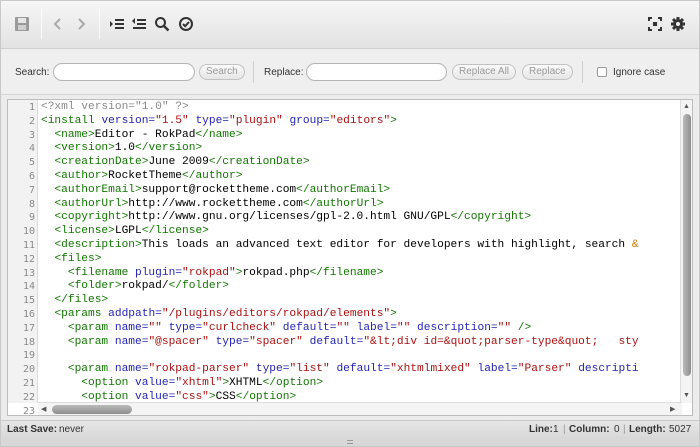 The image size is (700, 447). I want to click on search-button: Search, so click(222, 72).